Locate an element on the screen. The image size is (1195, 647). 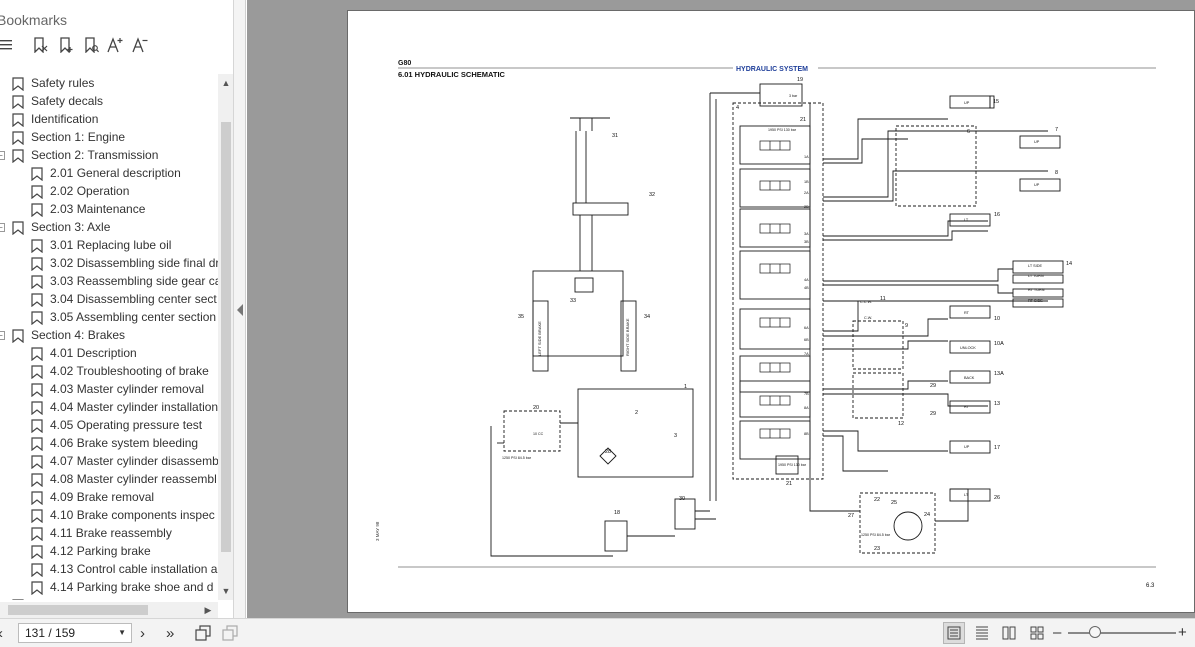
port-label: 1B is located at coordinates (806, 182).